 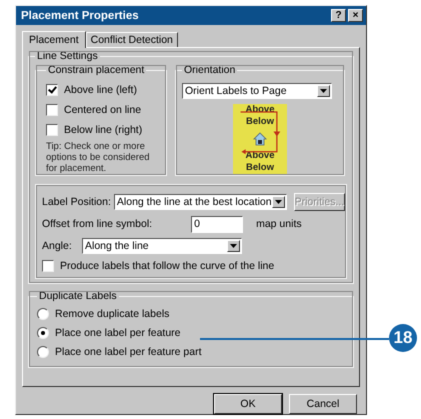 I want to click on ok-button: OK, so click(x=248, y=404).